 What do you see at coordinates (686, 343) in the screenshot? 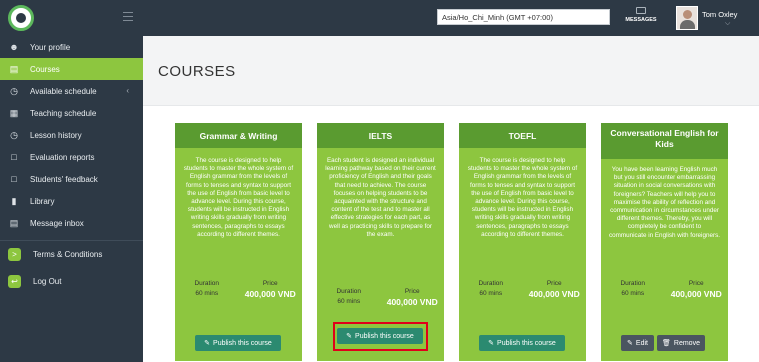
I see `button-label: Remove` at bounding box center [686, 343].